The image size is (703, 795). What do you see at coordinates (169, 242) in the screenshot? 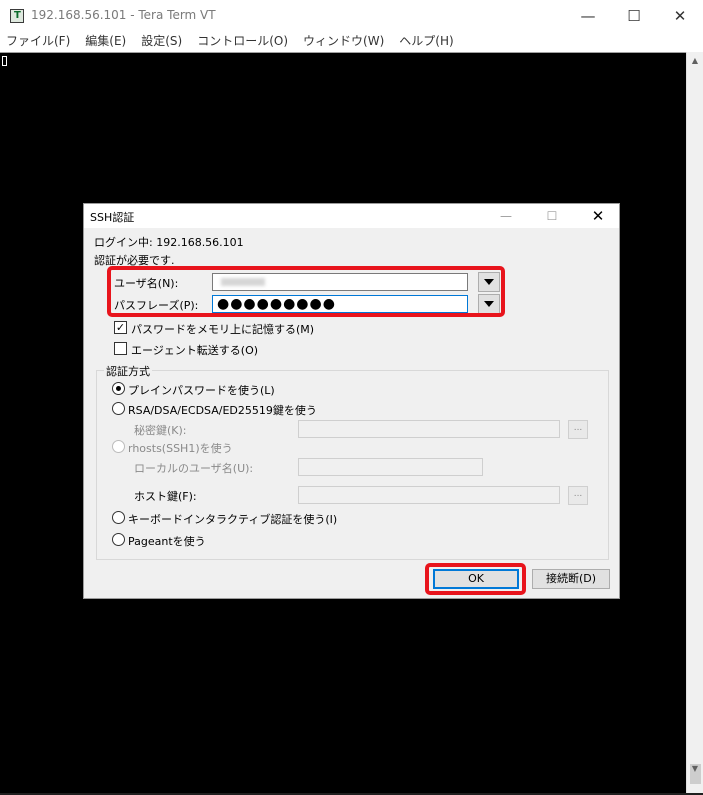
I see `login-status-text: ログイン中: 192.168.56.101` at bounding box center [169, 242].